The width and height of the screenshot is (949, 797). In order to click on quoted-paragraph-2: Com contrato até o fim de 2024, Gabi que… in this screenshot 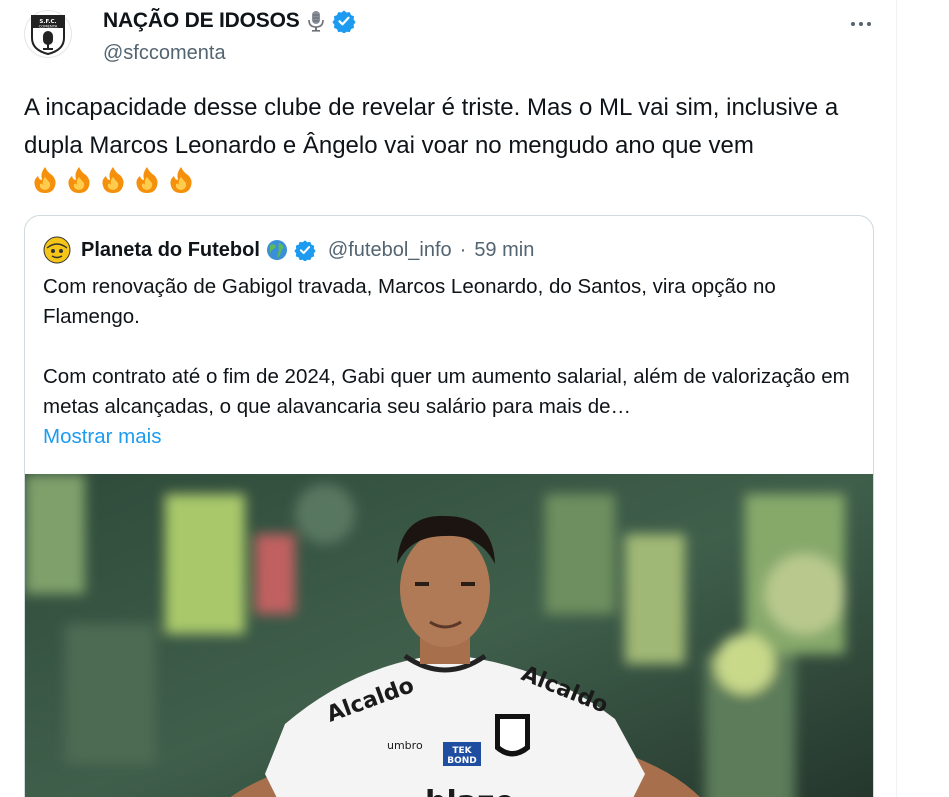, I will do `click(446, 391)`.